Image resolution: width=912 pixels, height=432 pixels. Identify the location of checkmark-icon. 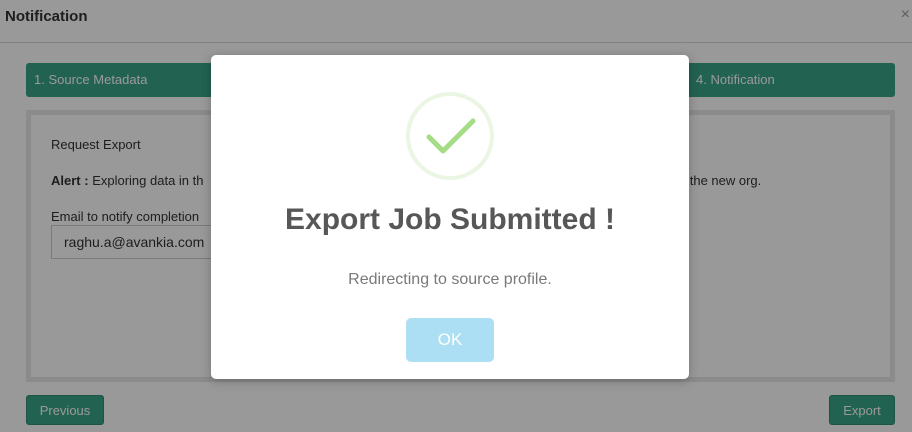
(450, 136).